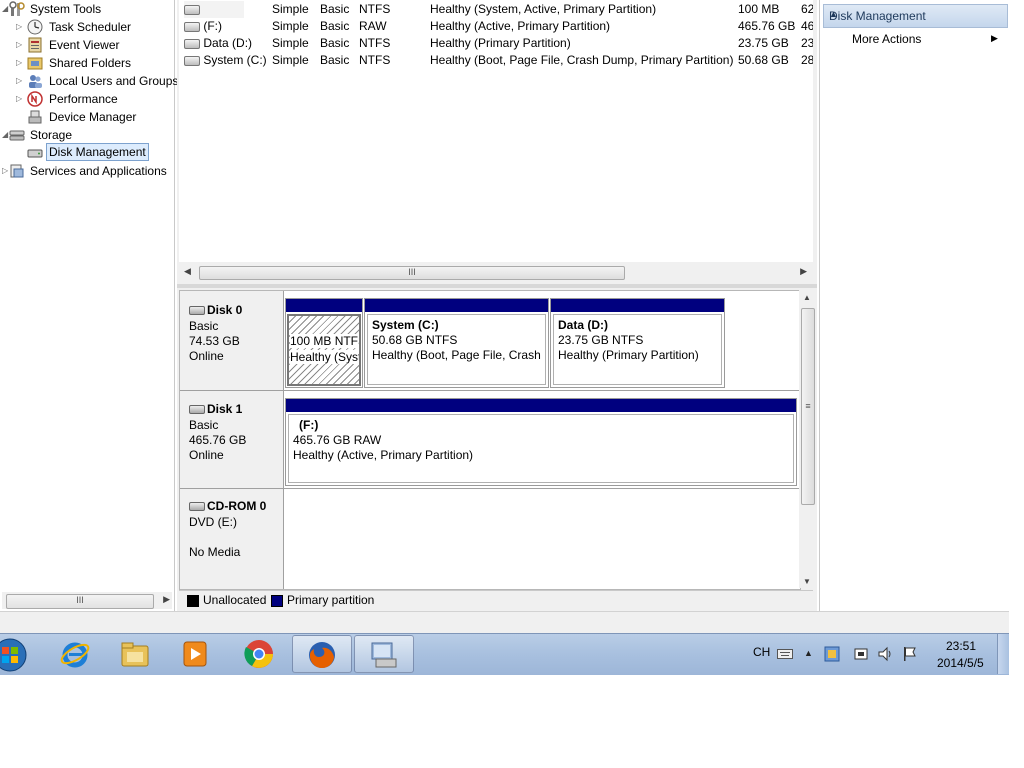  Describe the element at coordinates (187, 271) in the screenshot. I see `scroll-left-icon: ◀` at that location.